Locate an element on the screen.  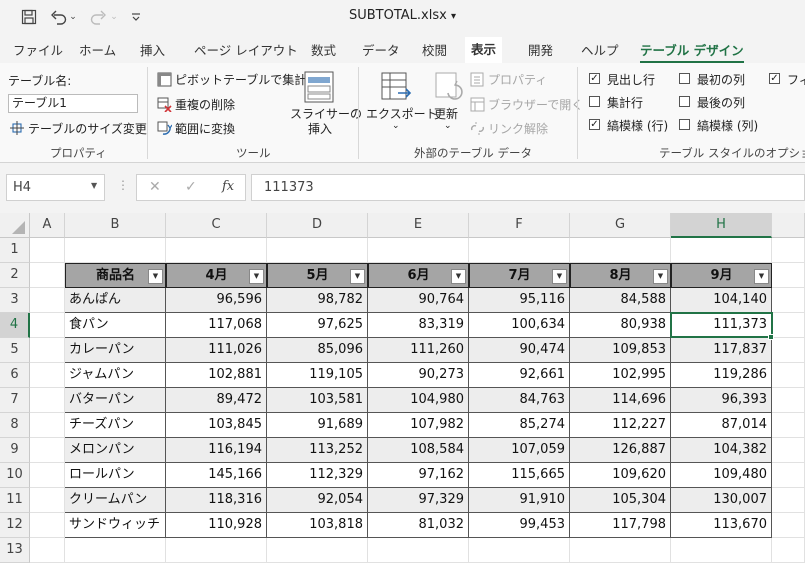
sales-value-cell: 90,474 is located at coordinates (519, 350).